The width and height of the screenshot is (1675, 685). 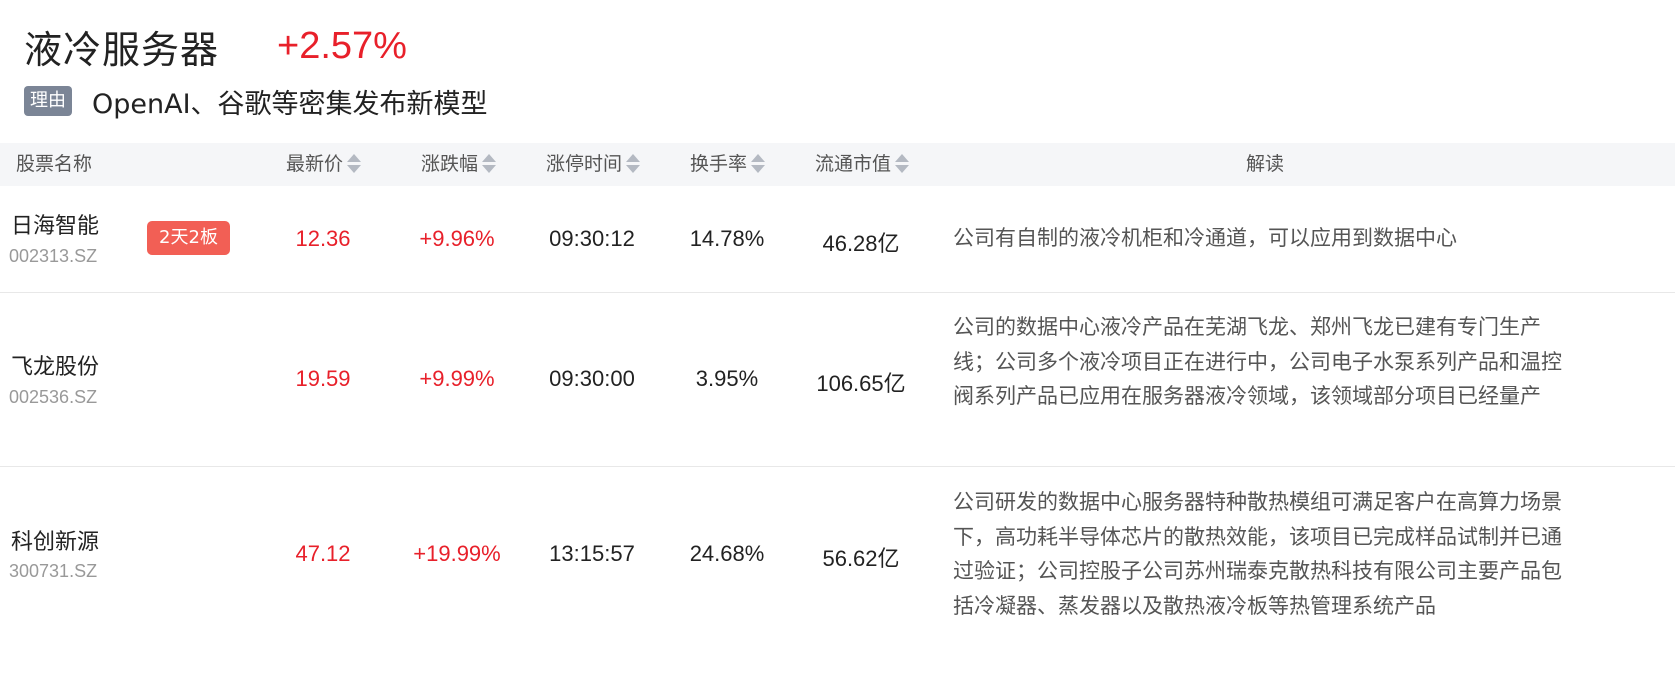 What do you see at coordinates (861, 243) in the screenshot?
I see `market-cap-value: 46.28亿` at bounding box center [861, 243].